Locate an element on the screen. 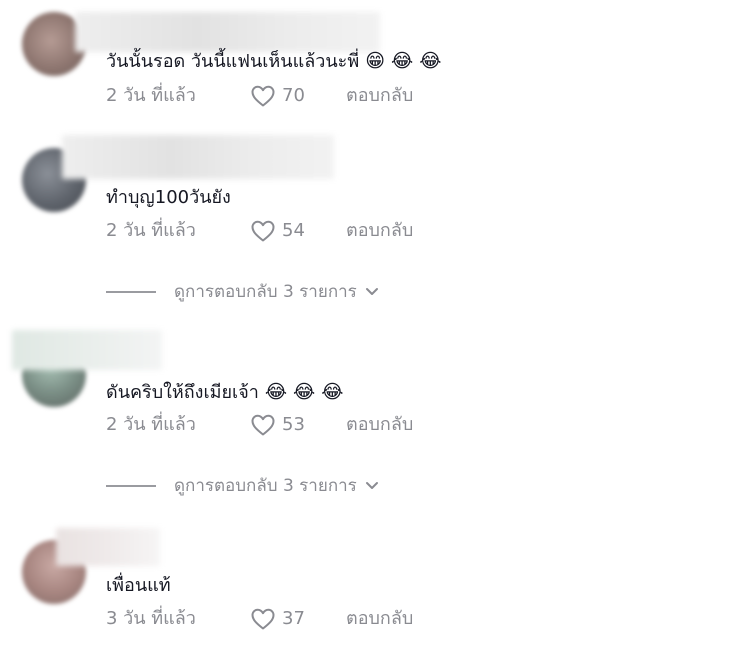 This screenshot has width=739, height=655. like-button: 53 is located at coordinates (277, 425).